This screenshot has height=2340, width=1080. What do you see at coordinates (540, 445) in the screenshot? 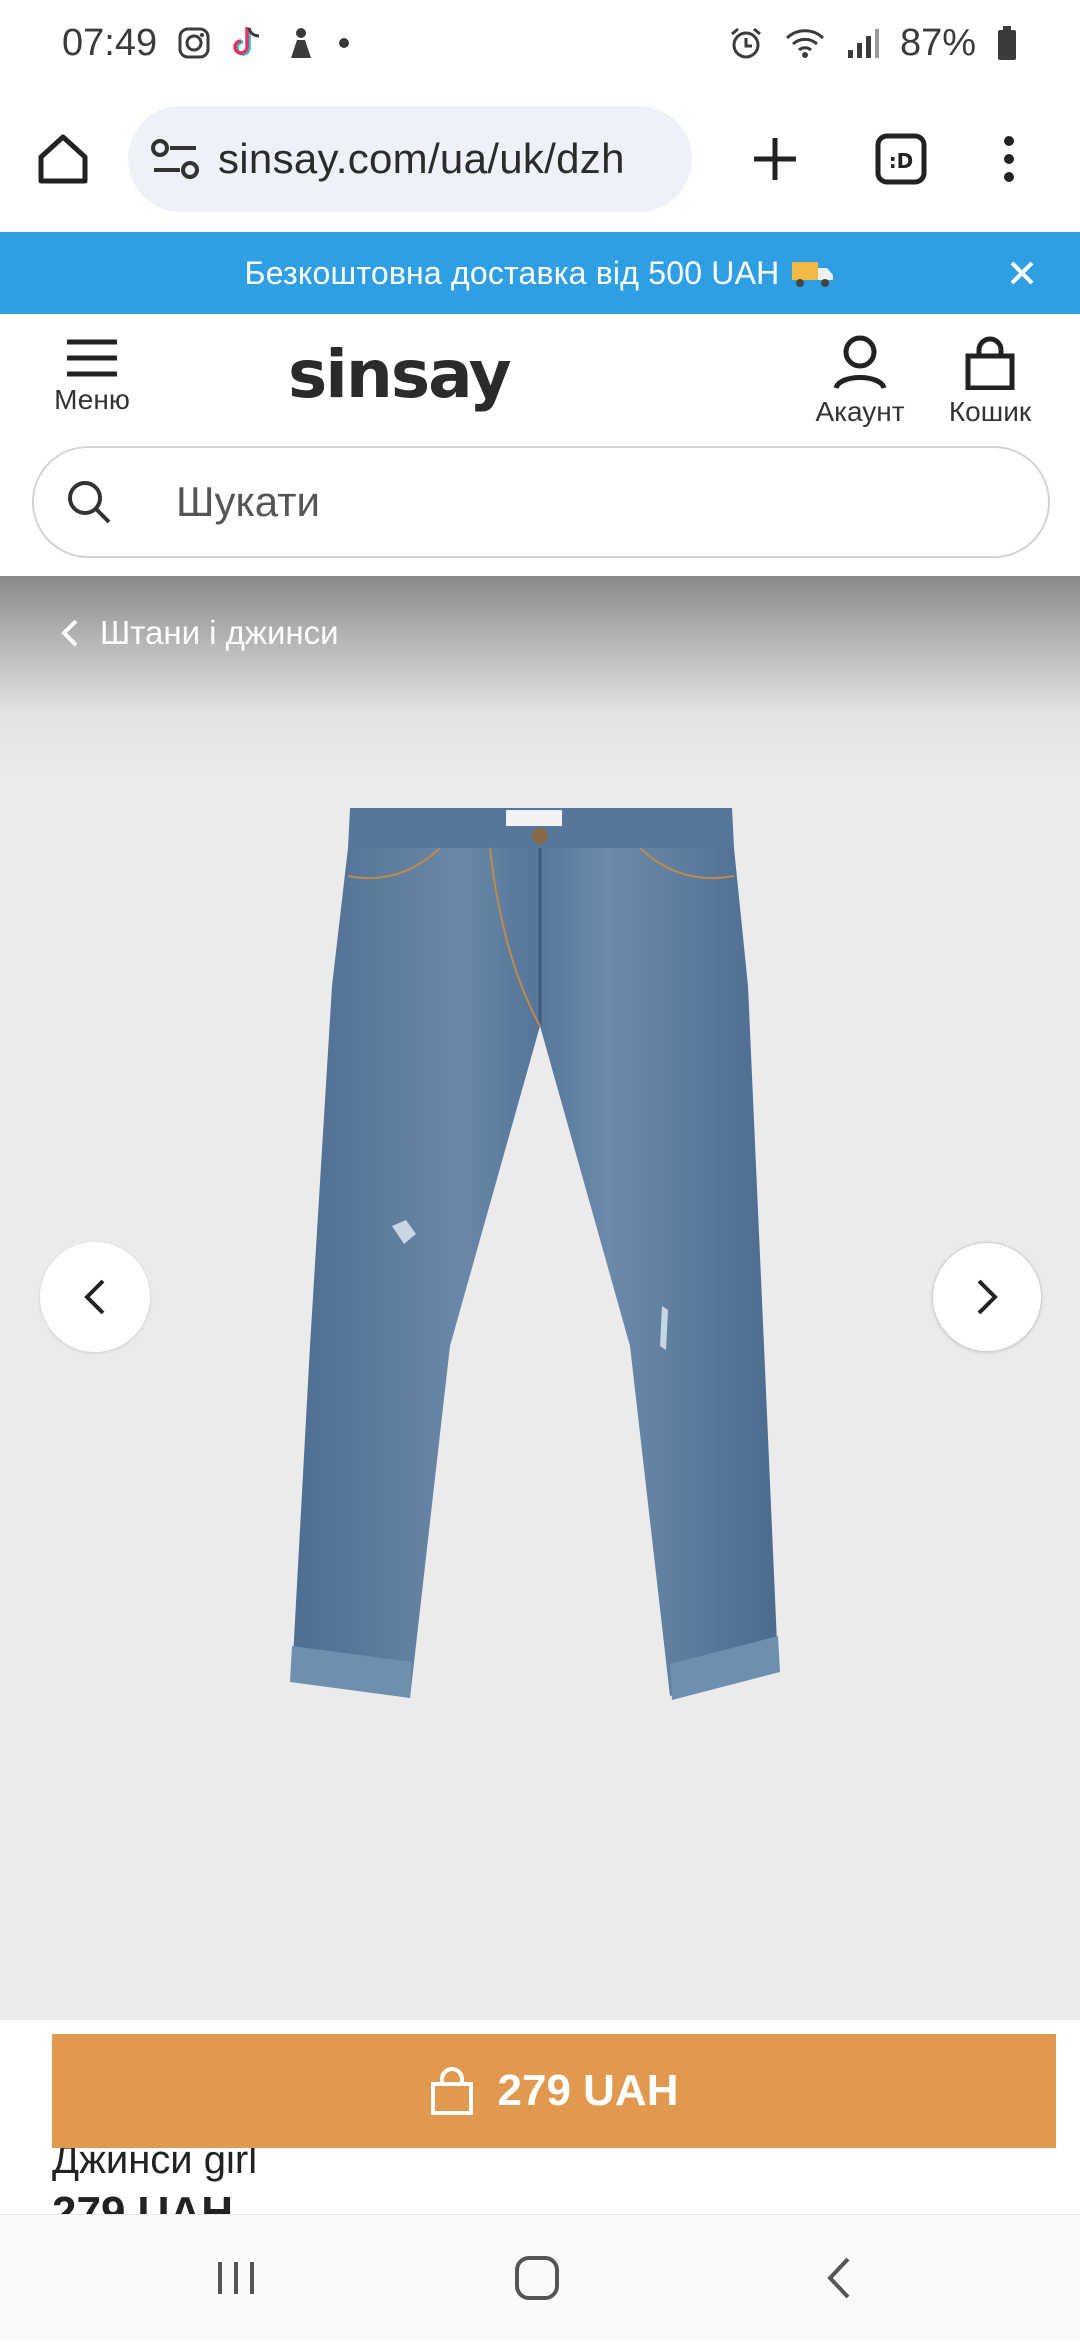
I see `site-header: Меню sinsay Акаунт Кошик` at bounding box center [540, 445].